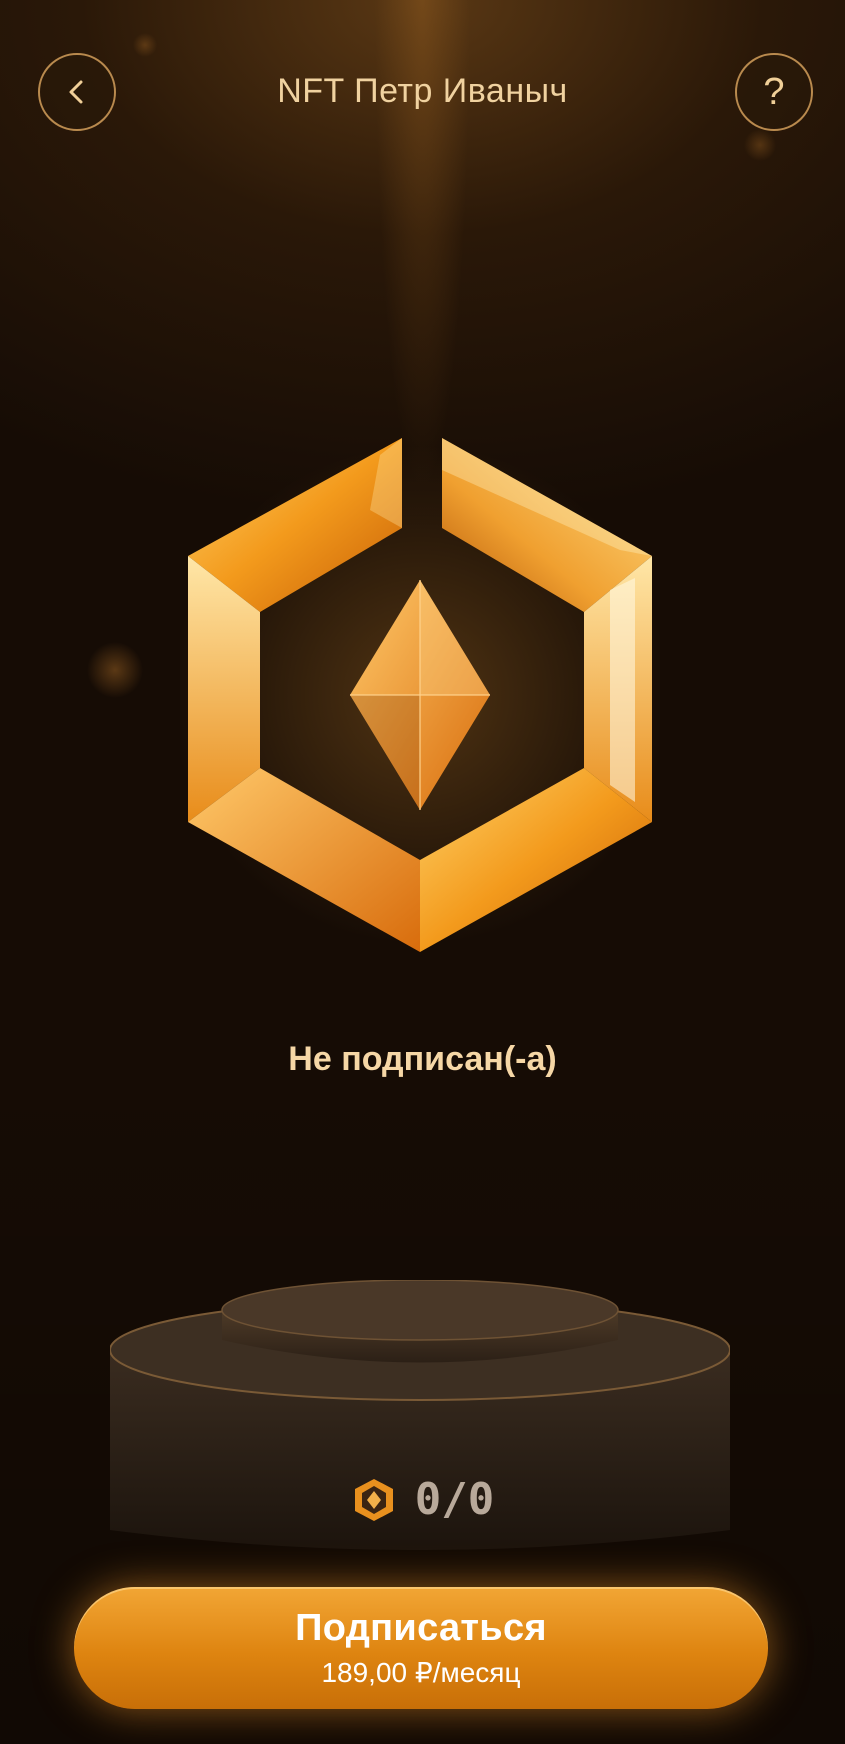 Image resolution: width=845 pixels, height=1744 pixels. I want to click on nft-counter: 0/0, so click(422, 1499).